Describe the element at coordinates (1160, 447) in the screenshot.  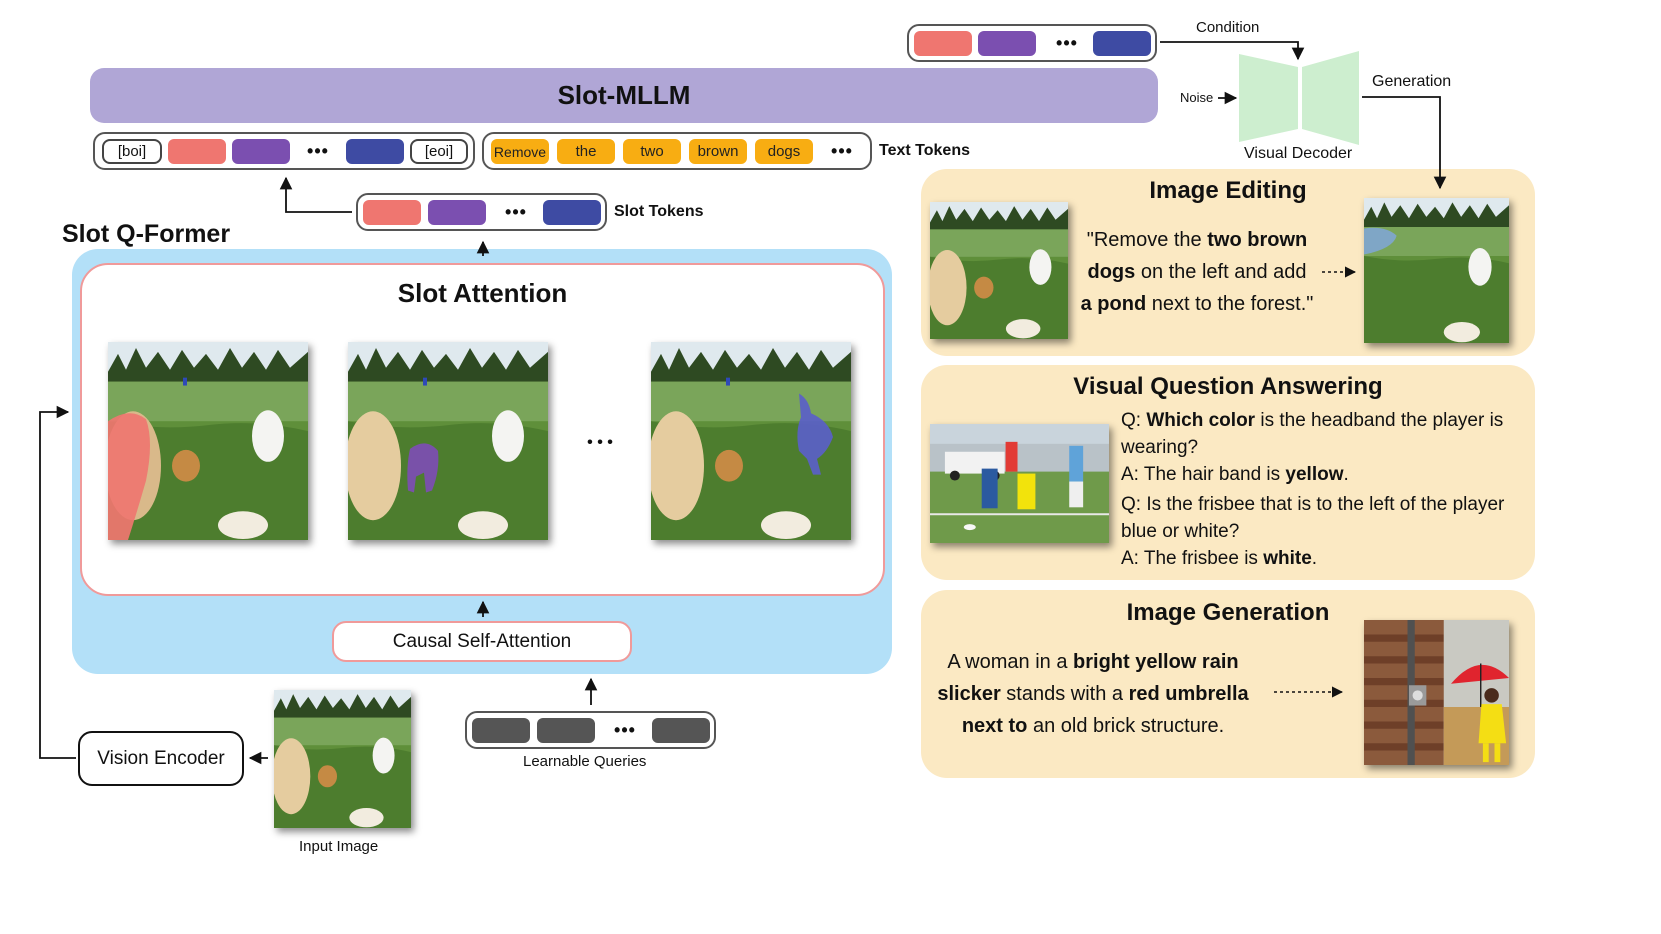
I see `vqa-question-1-line-2: wearing?` at that location.